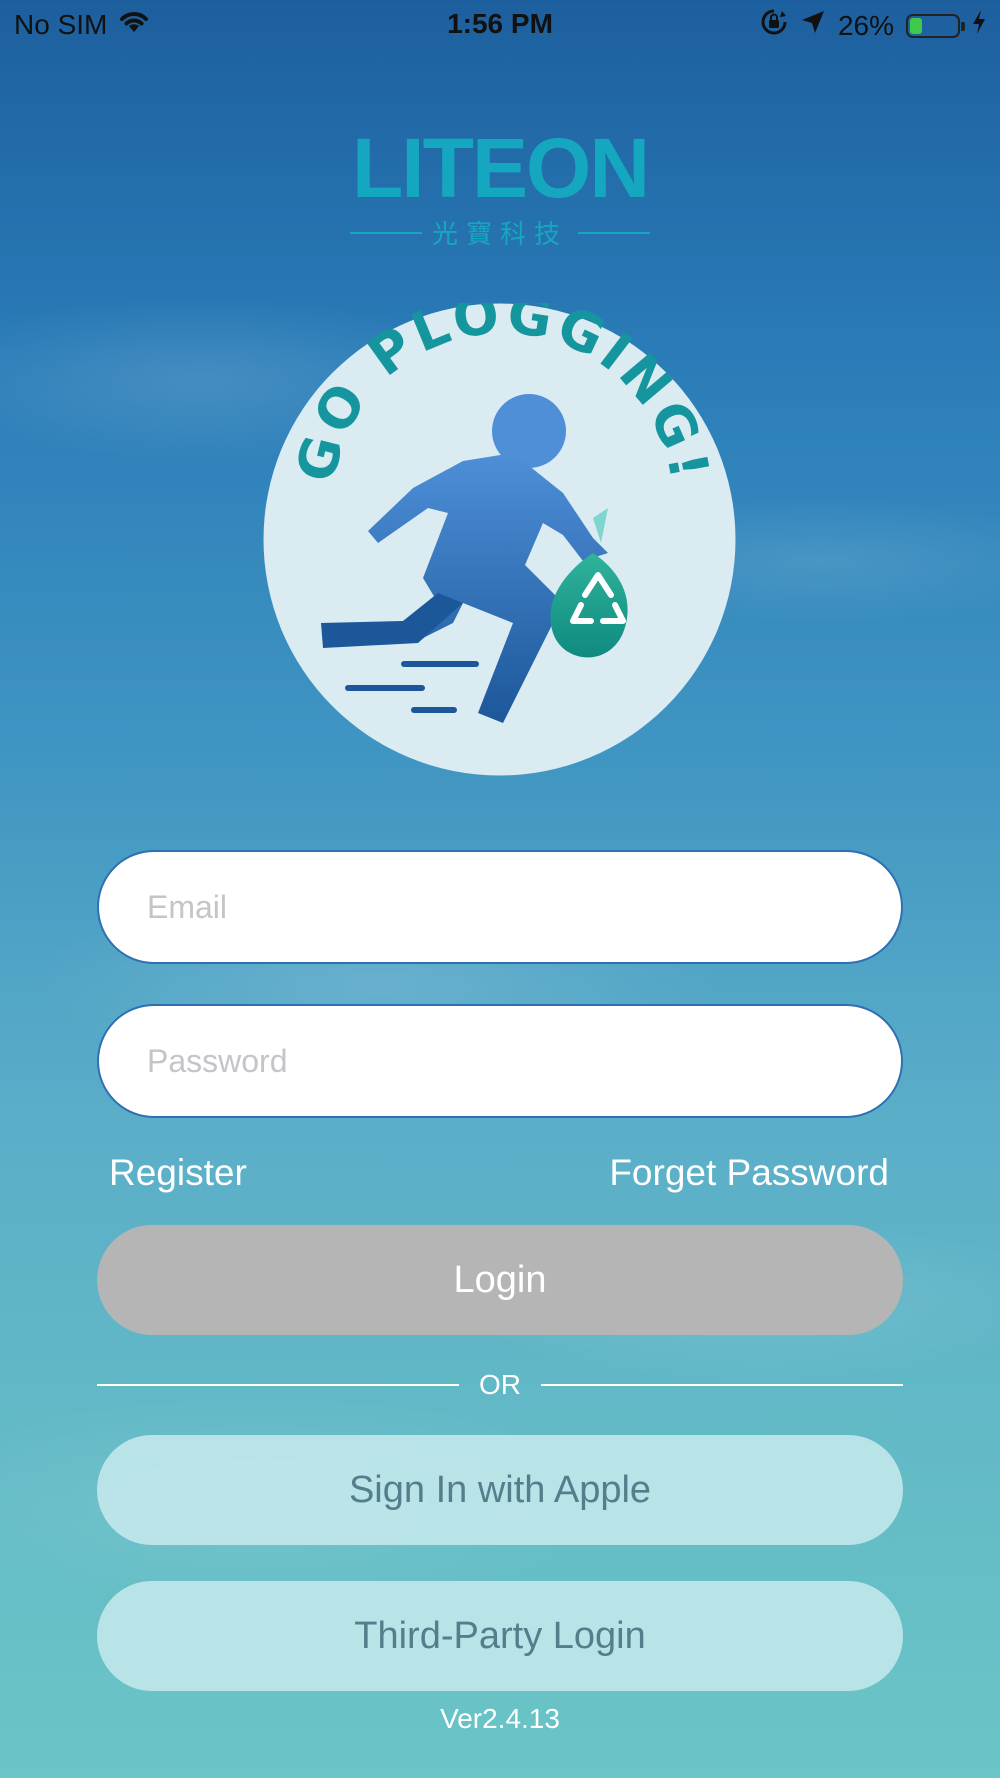 The height and width of the screenshot is (1778, 1000). I want to click on location-arrow-icon, so click(813, 25).